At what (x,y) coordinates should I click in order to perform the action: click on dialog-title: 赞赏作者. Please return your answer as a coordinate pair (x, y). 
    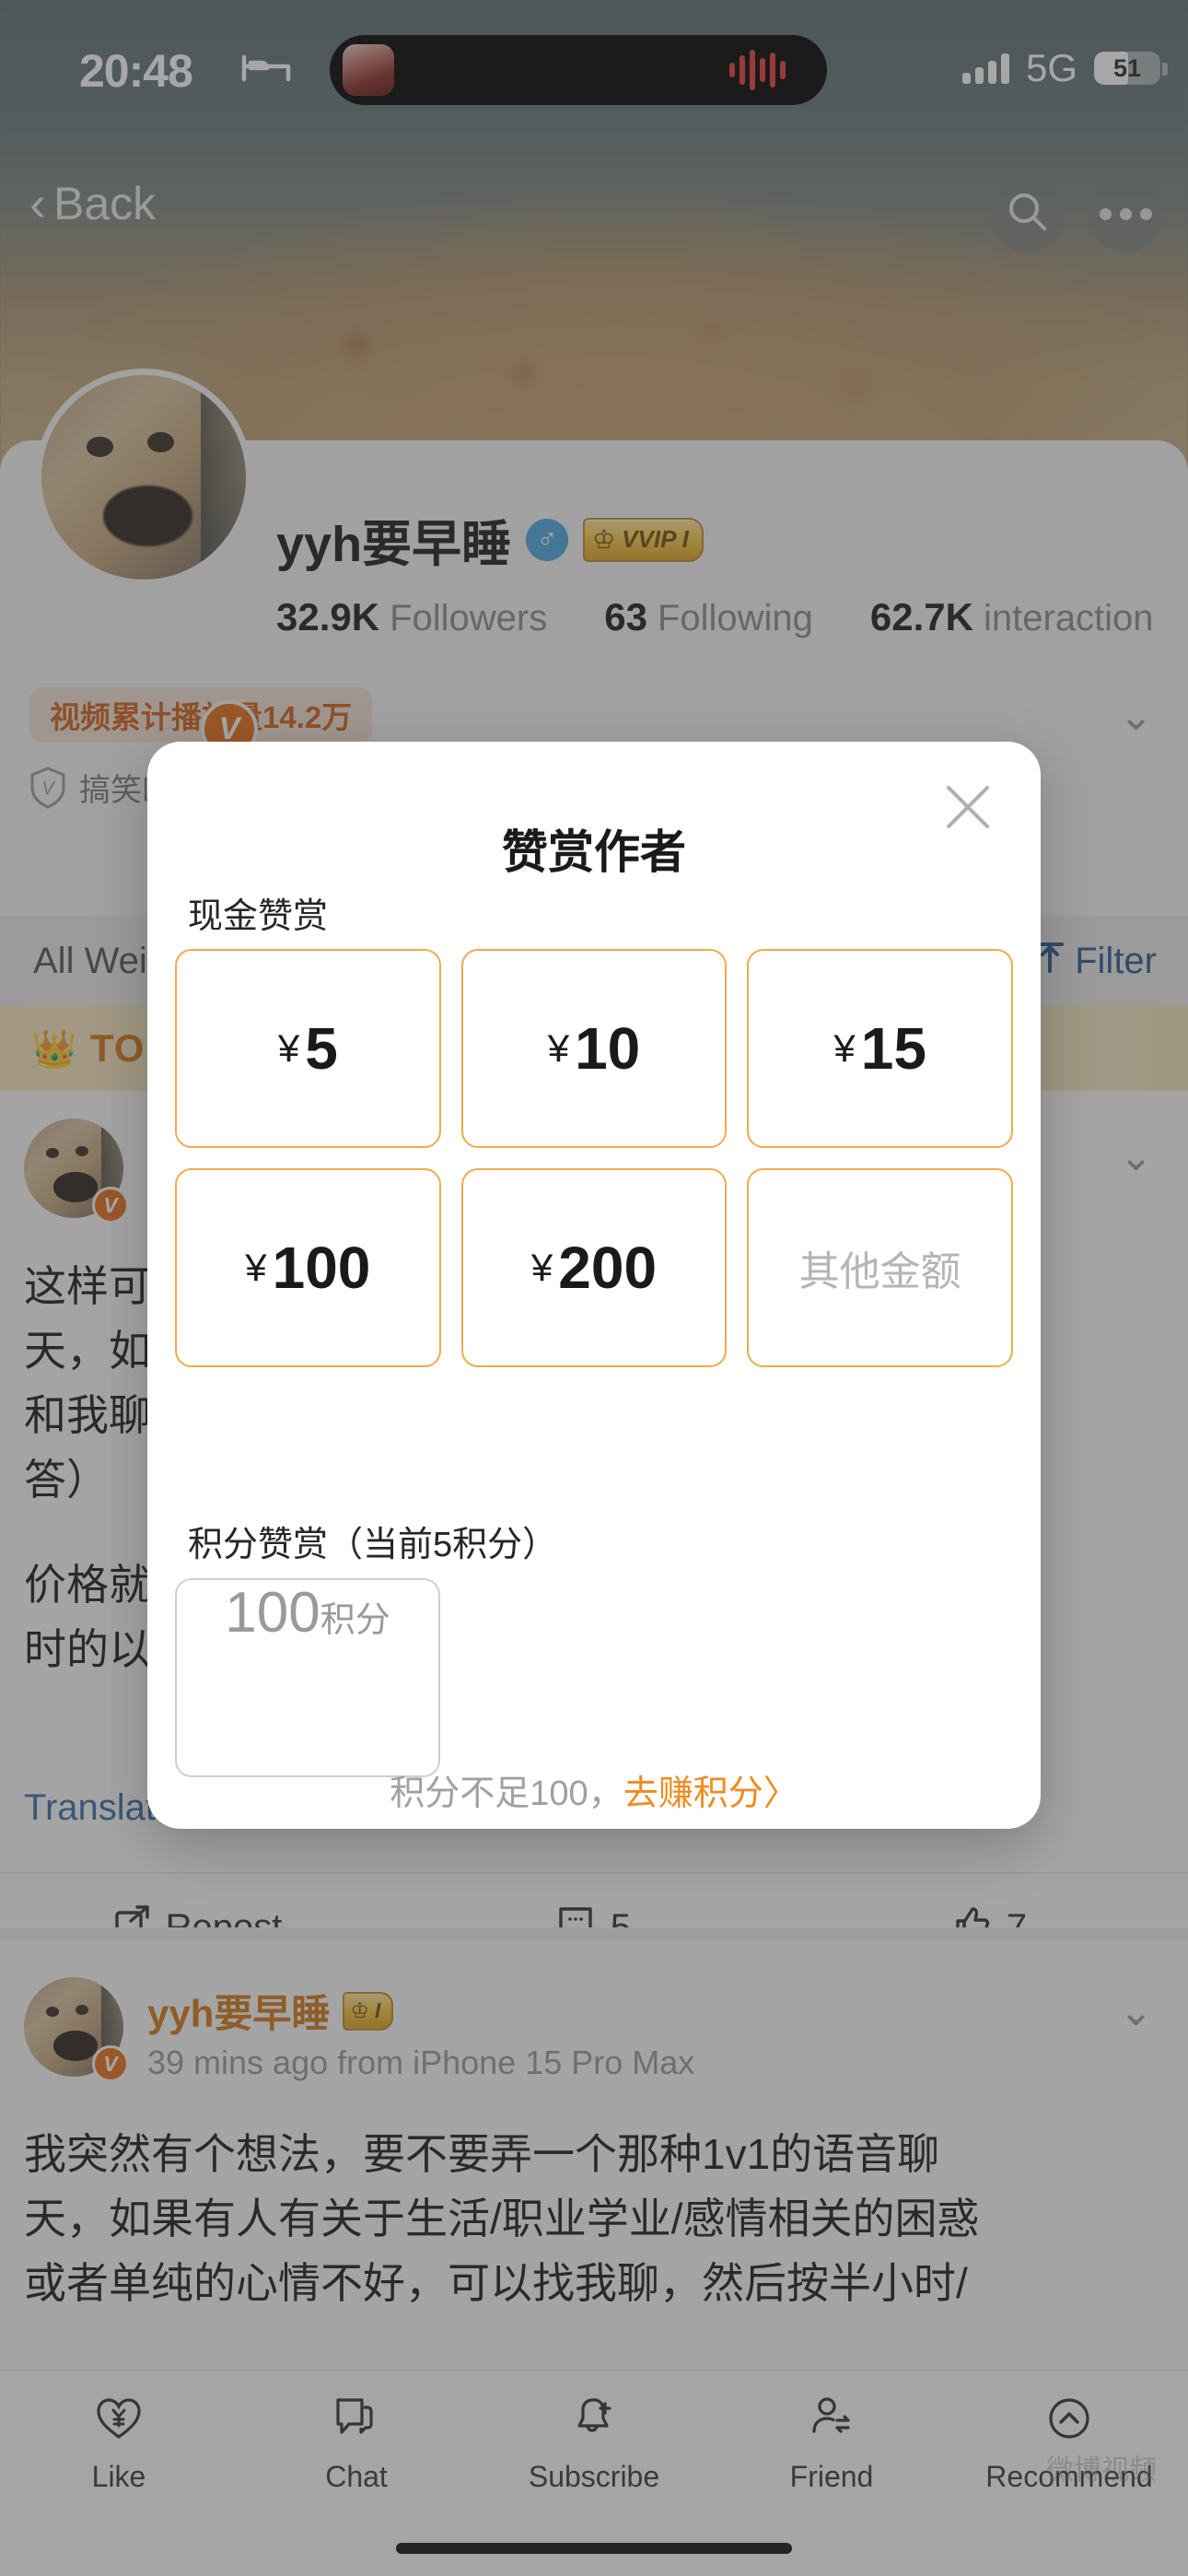
    Looking at the image, I should click on (594, 852).